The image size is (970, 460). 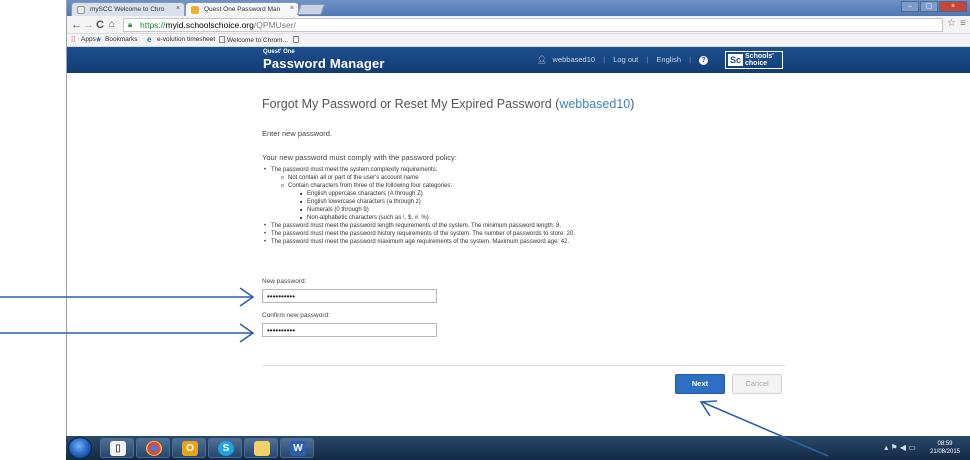 I want to click on maximize-button: ▢, so click(x=929, y=6).